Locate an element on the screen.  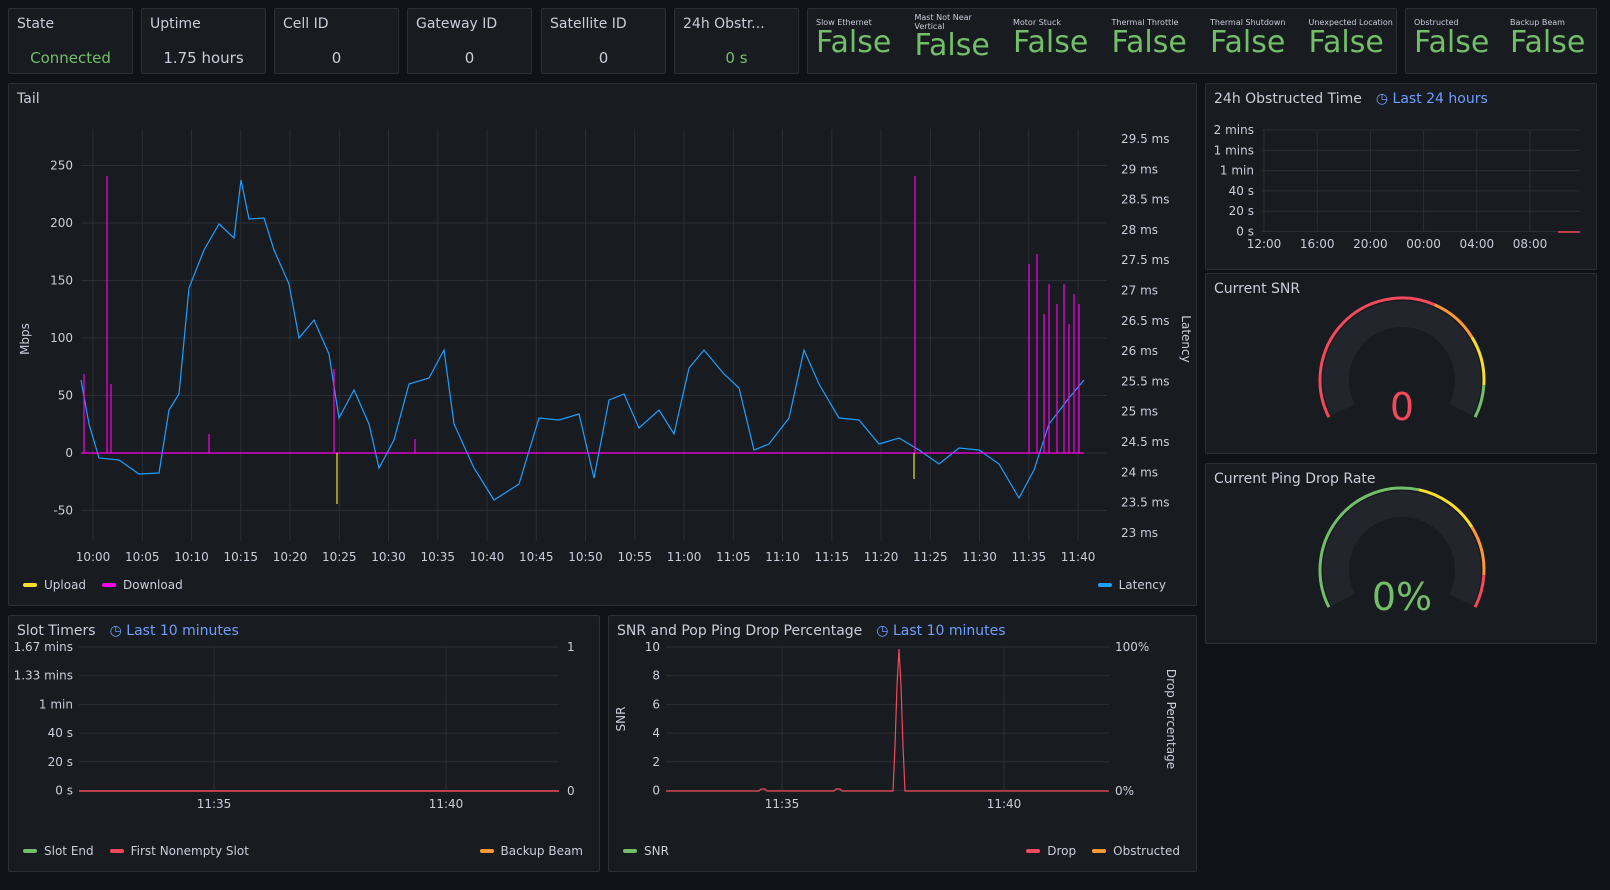
alert-flag: Mast Not Near Vertical False is located at coordinates (952, 37).